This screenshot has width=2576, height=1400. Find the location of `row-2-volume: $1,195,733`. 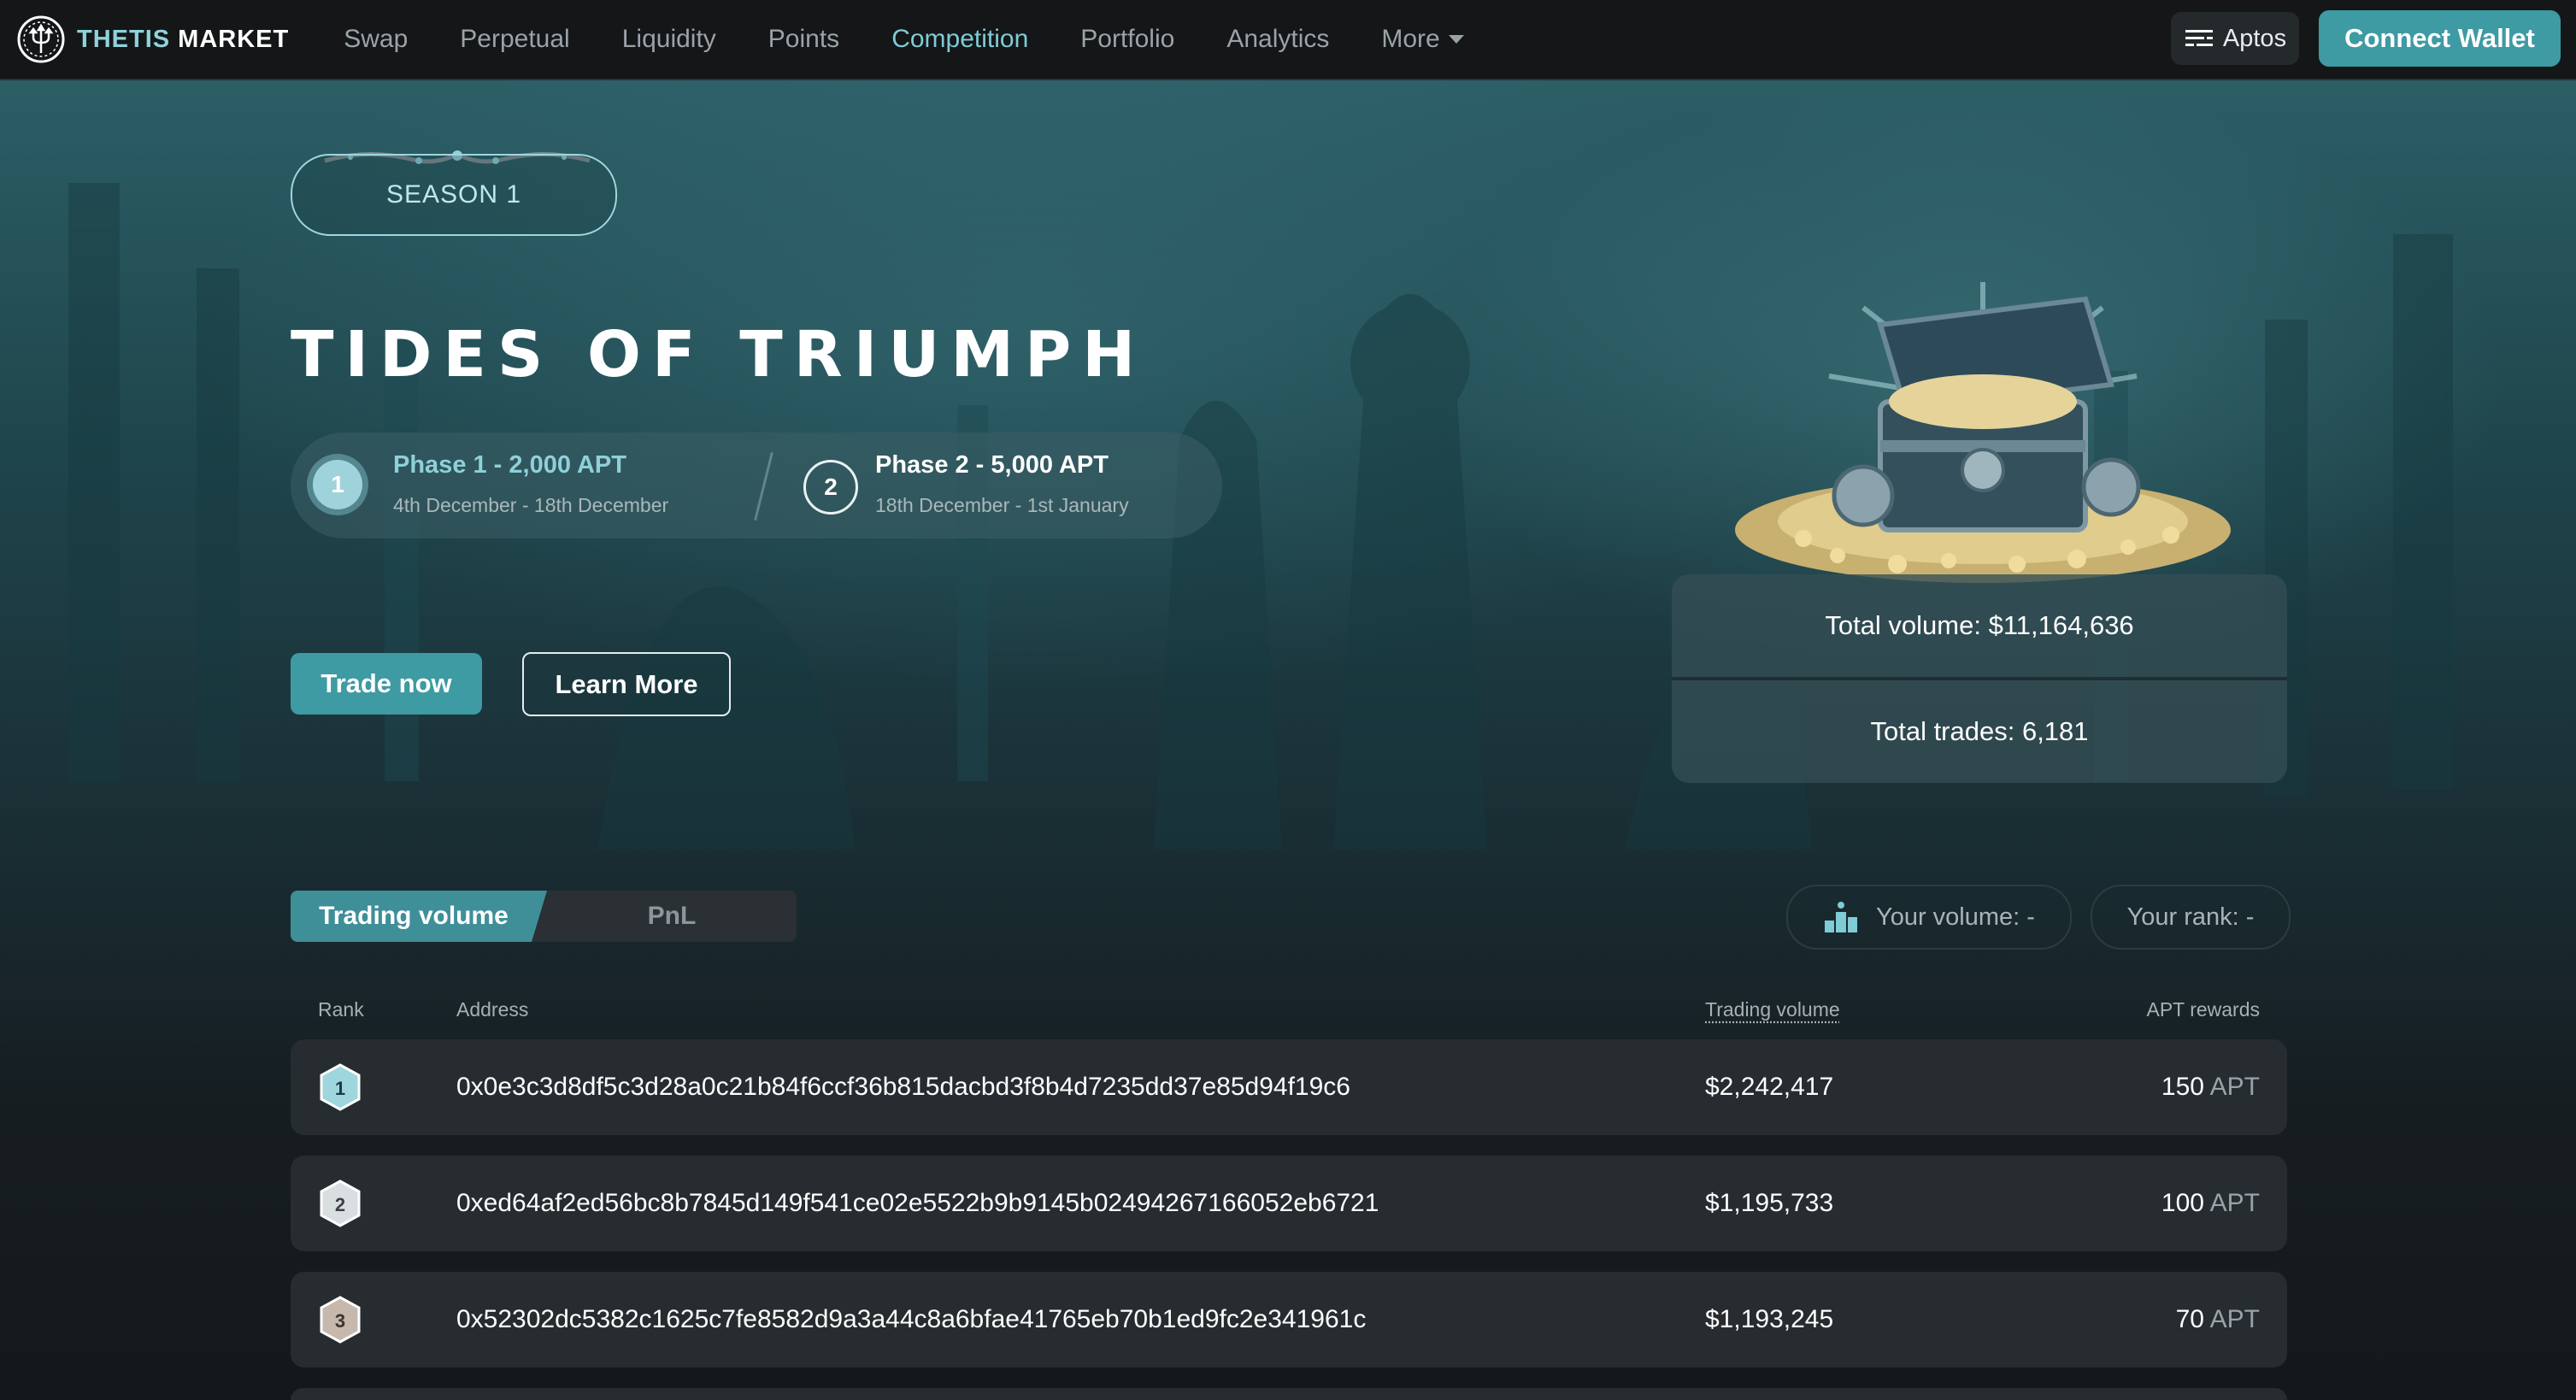

row-2-volume: $1,195,733 is located at coordinates (1769, 1203).